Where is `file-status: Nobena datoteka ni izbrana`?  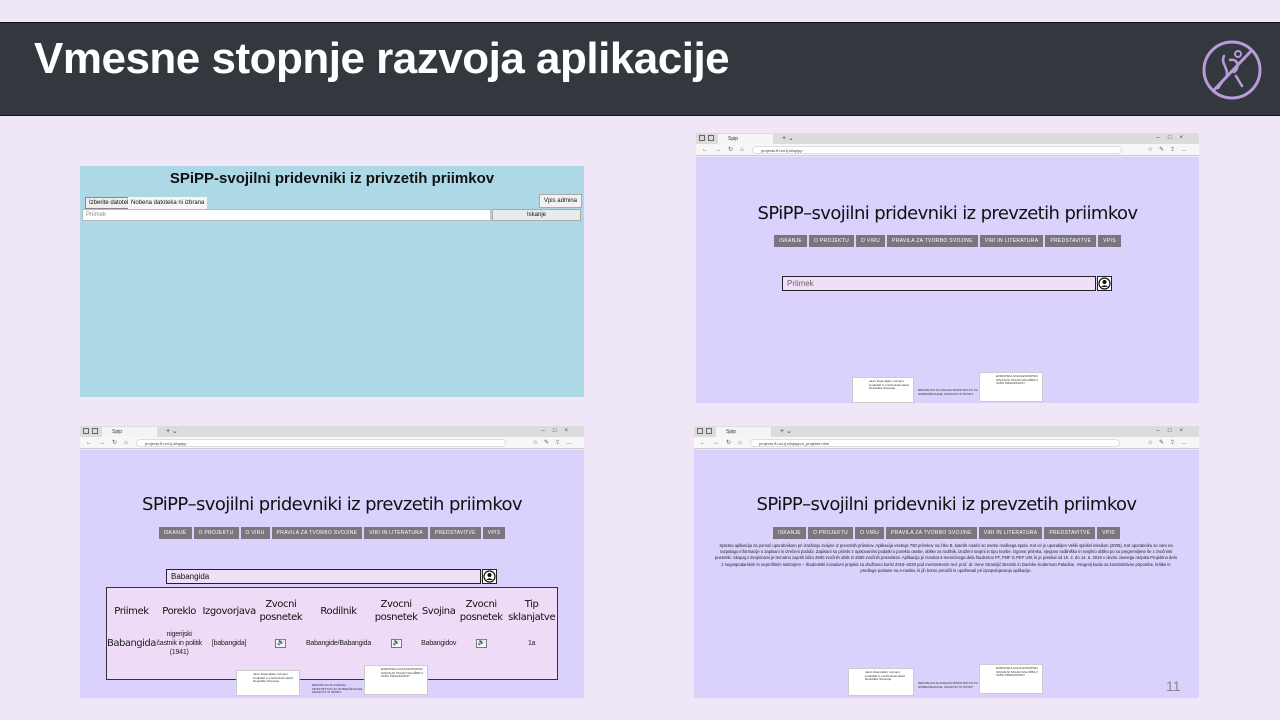 file-status: Nobena datoteka ni izbrana is located at coordinates (168, 203).